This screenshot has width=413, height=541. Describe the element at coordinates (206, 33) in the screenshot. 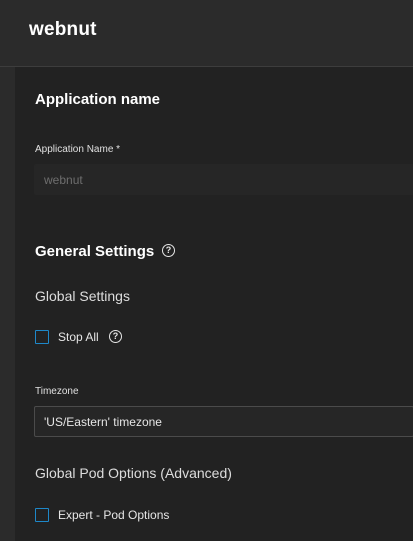

I see `top-bar: webnut` at that location.